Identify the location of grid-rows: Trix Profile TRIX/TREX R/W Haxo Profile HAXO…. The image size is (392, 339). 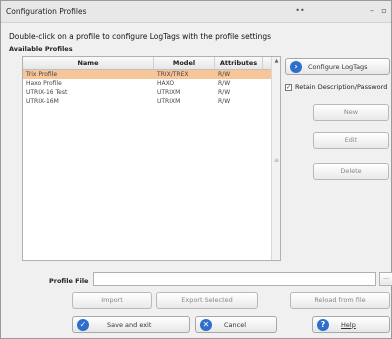
(151, 88).